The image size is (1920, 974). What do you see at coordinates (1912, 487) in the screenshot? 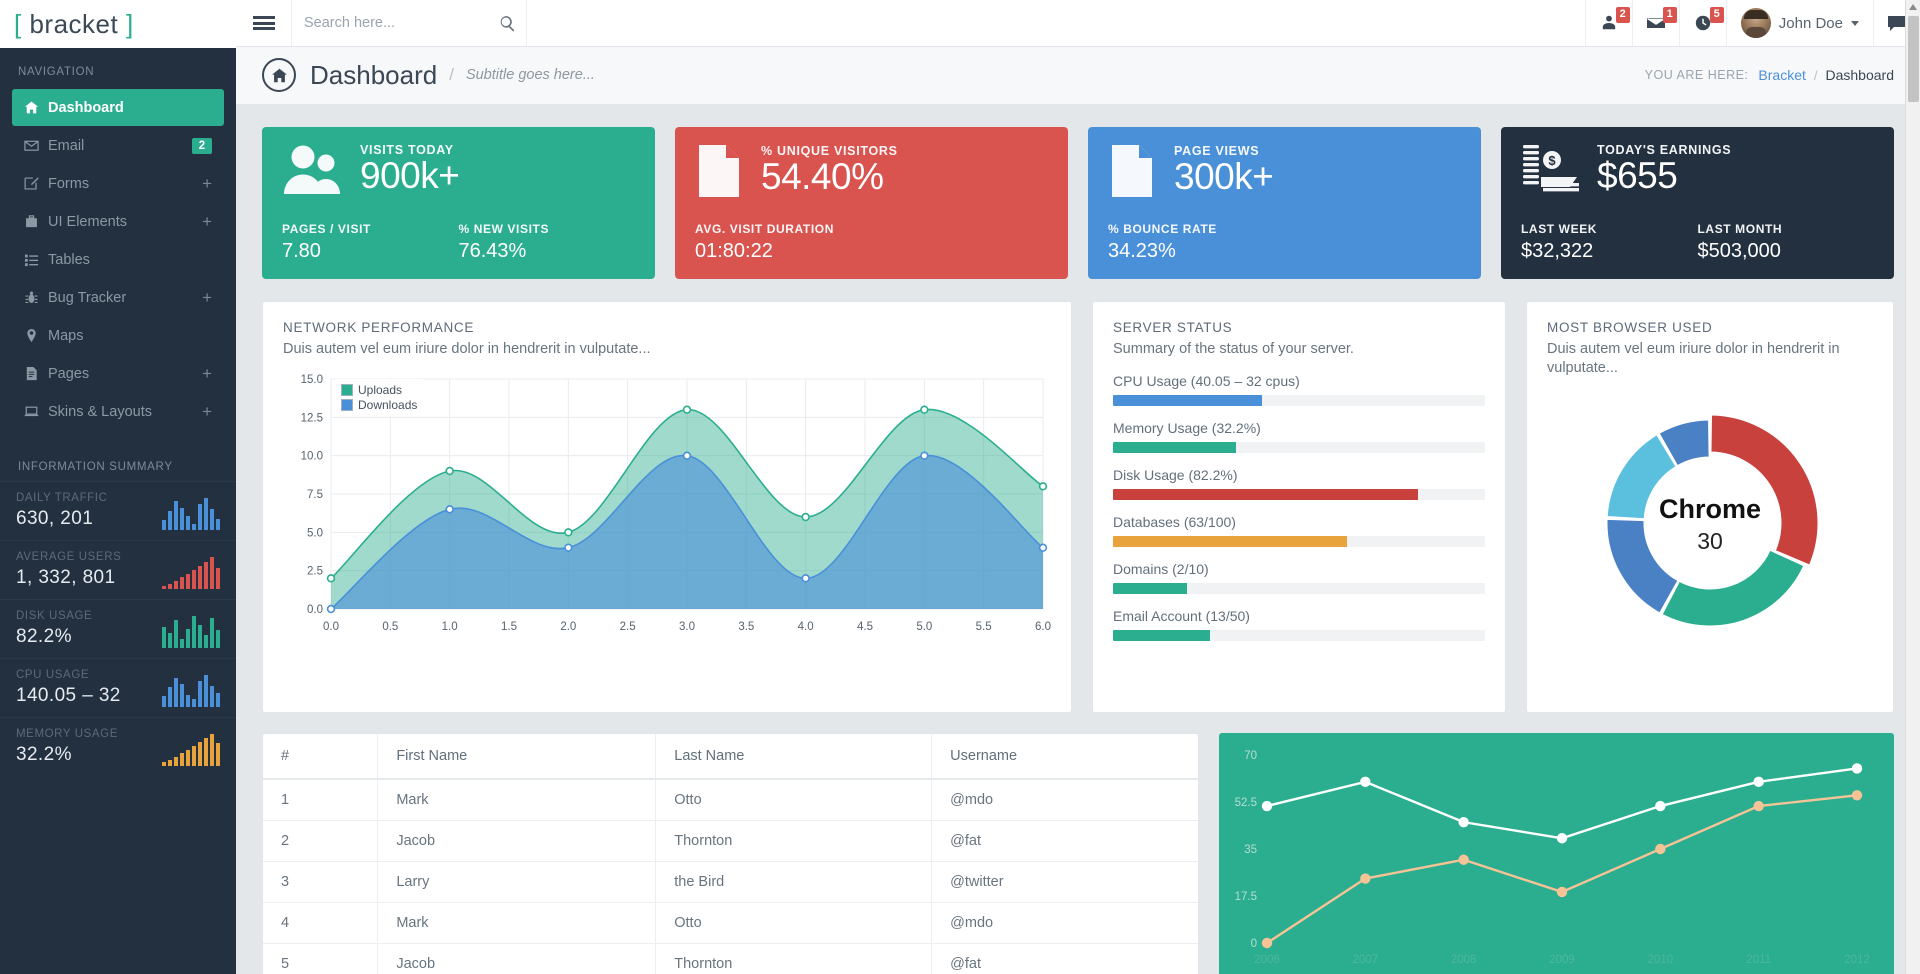
I see `page-scrollbar` at bounding box center [1912, 487].